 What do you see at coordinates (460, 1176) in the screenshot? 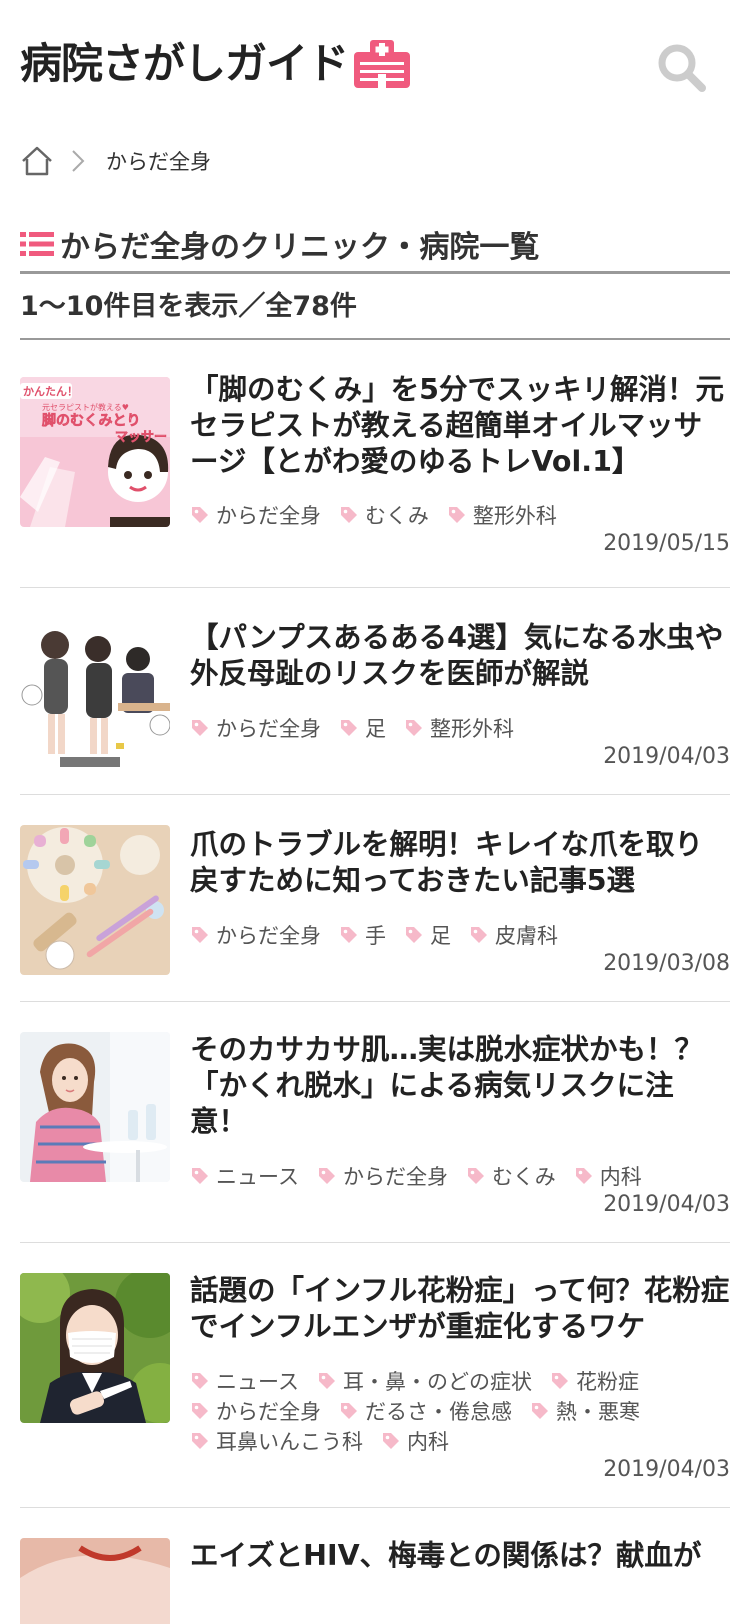
I see `tag-list: ニュース からだ全身 むくみ 内科` at bounding box center [460, 1176].